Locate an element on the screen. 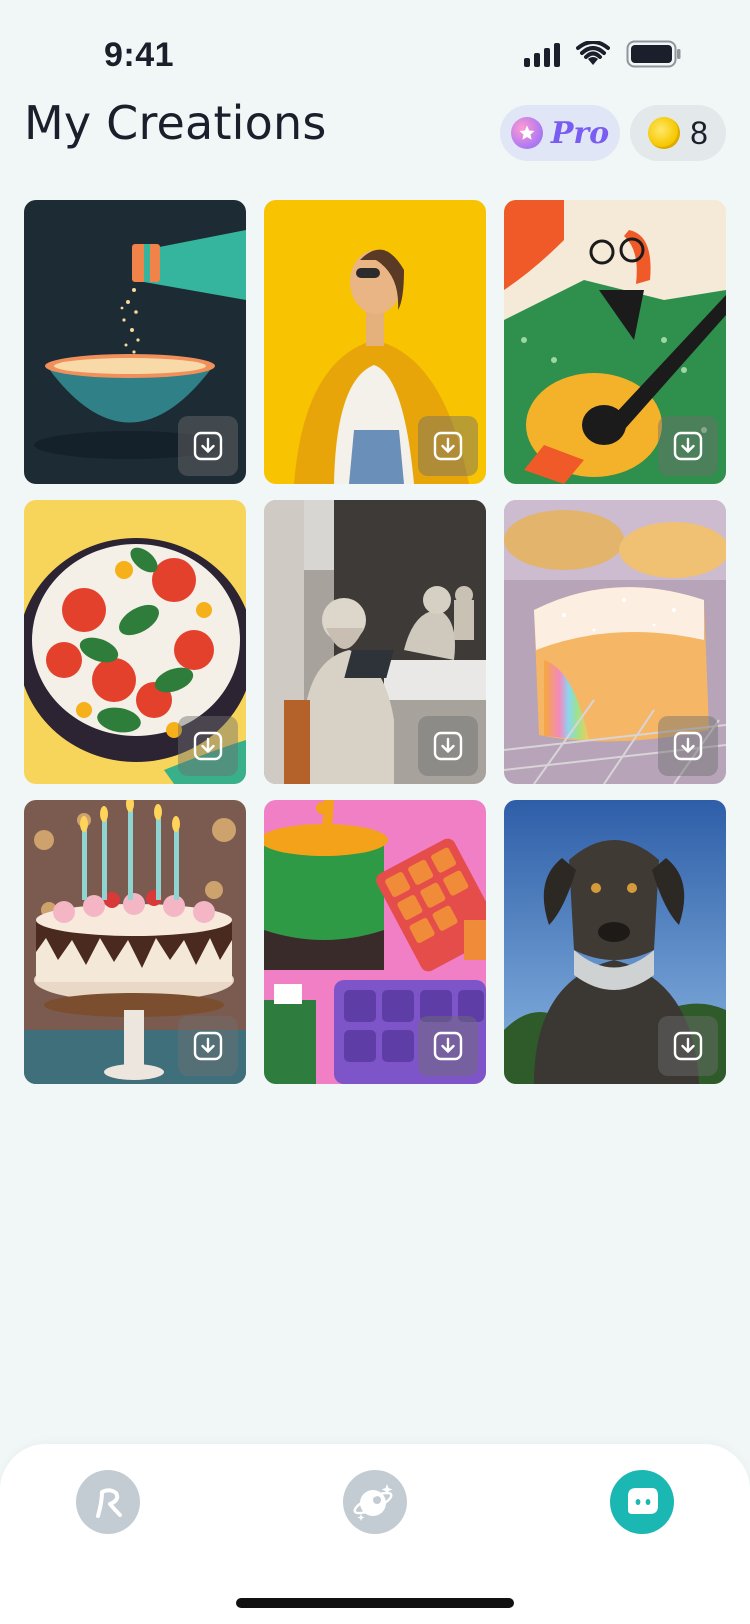  creation-card-pot is located at coordinates (375, 942).